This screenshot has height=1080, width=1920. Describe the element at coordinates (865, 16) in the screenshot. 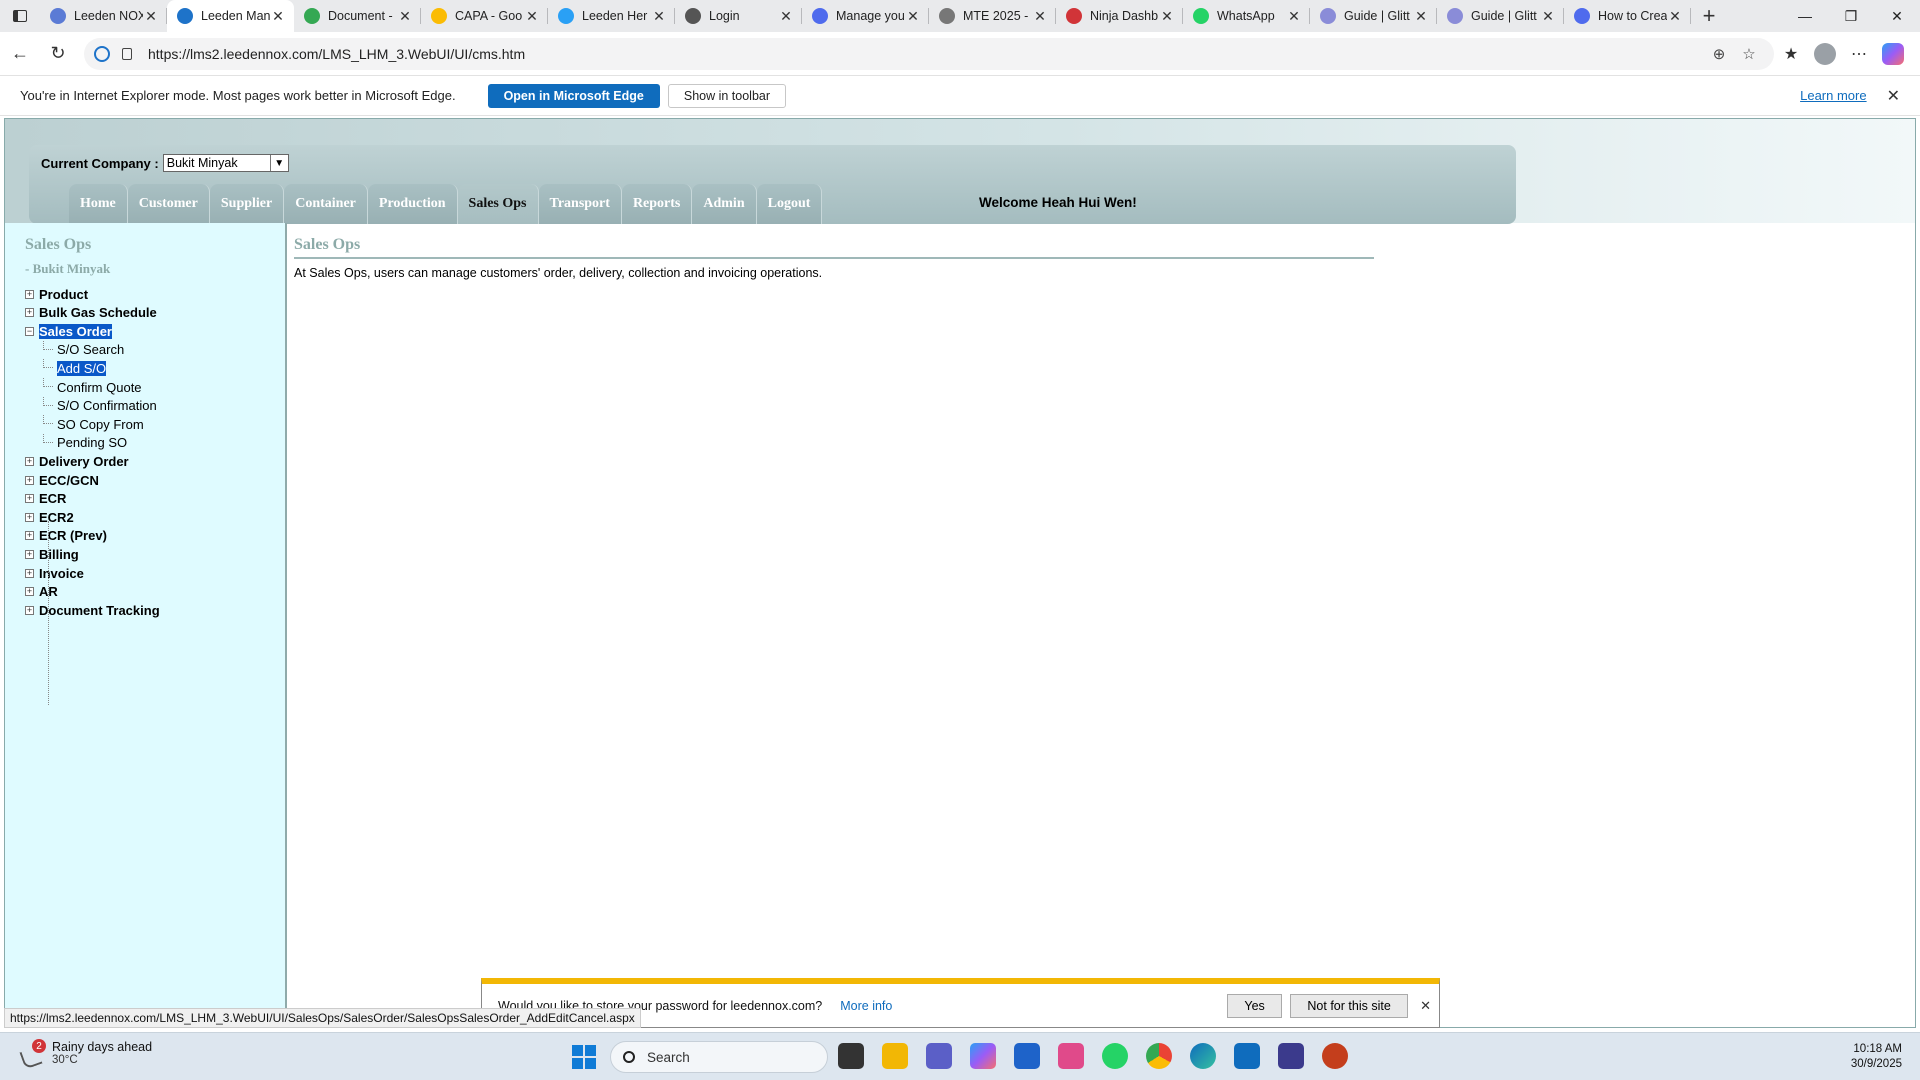

I see `browser-tab: Manage you ✕` at that location.